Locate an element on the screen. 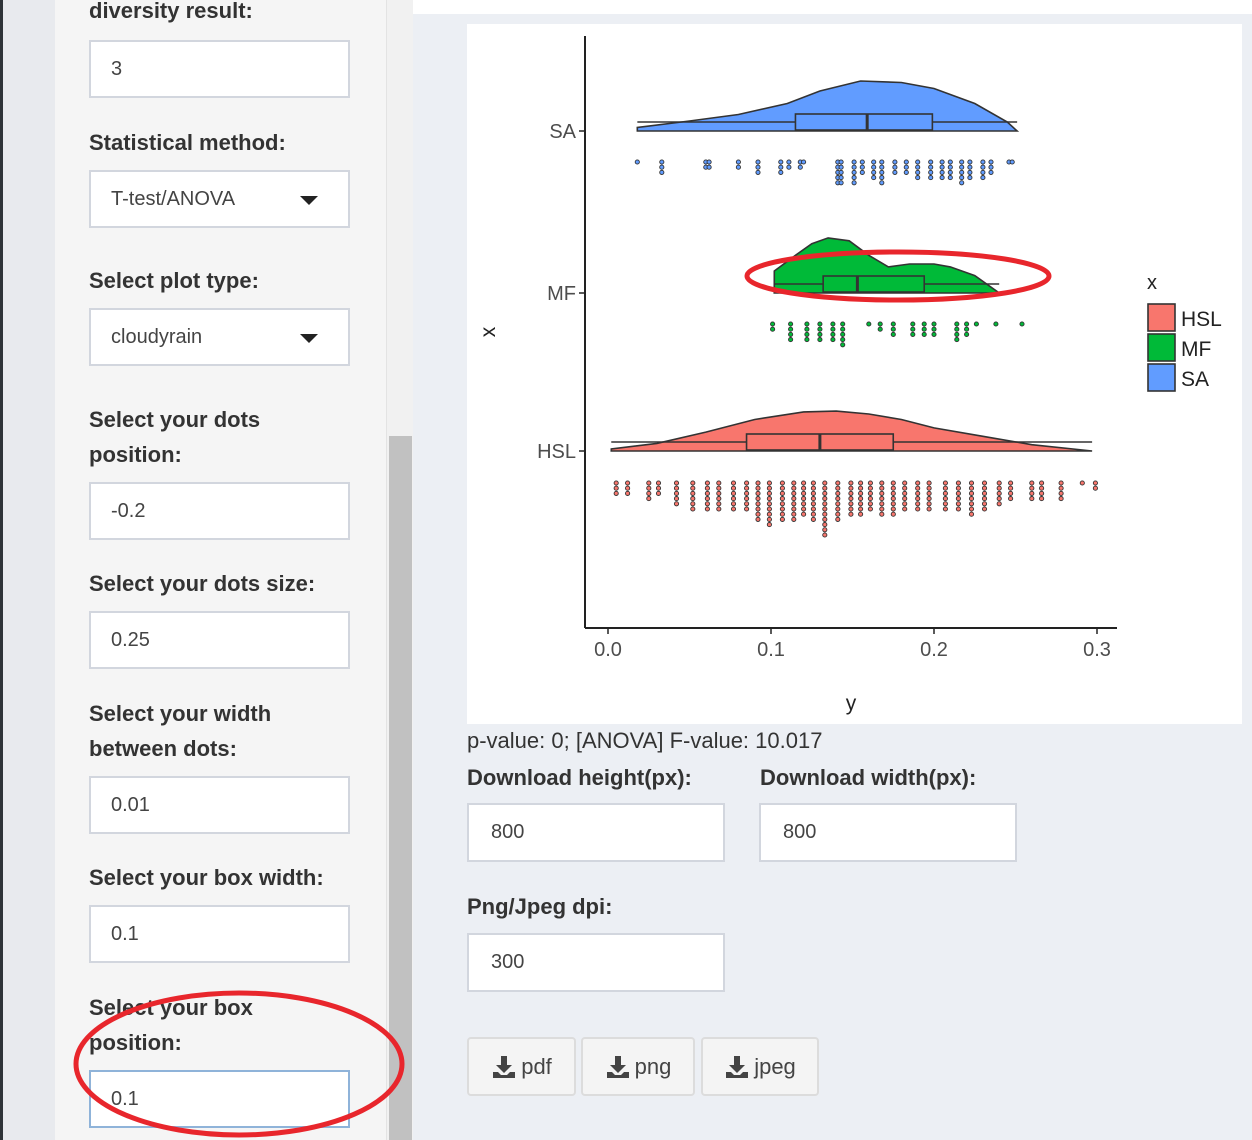  dots-width-input: 0.01 is located at coordinates (219, 805).